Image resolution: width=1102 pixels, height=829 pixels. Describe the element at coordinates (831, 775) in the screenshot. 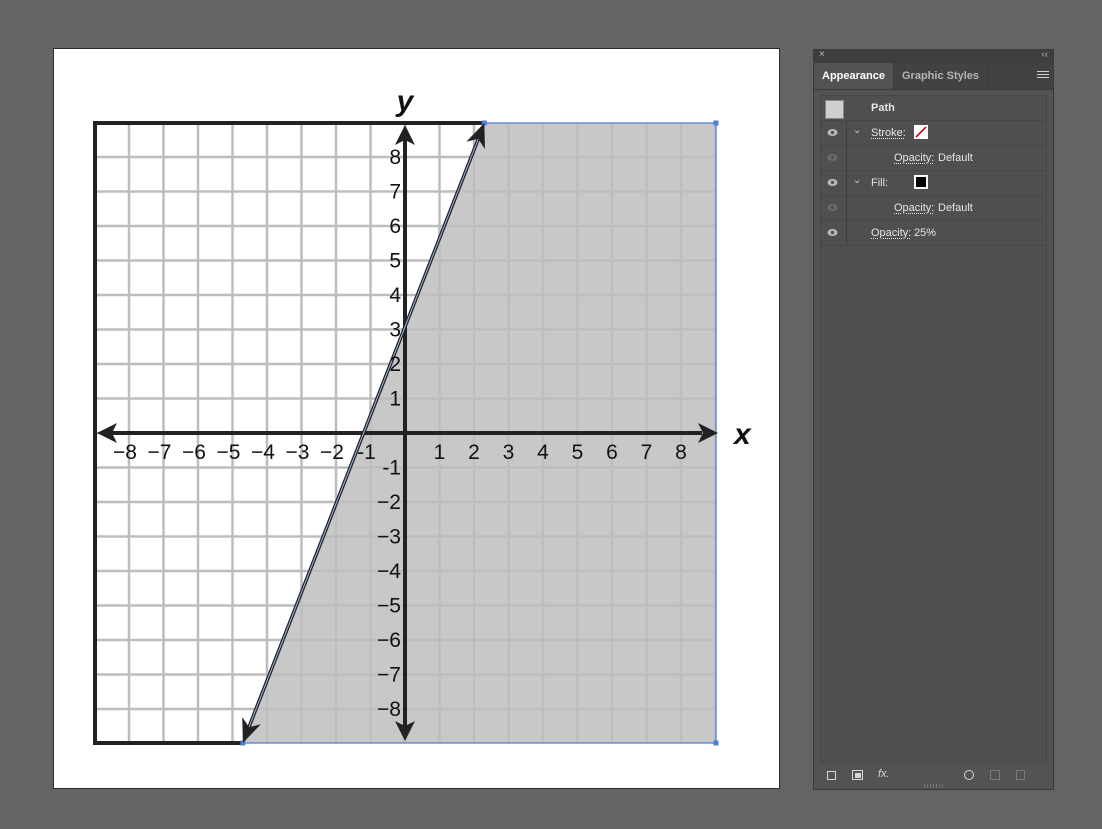

I see `add-new-stroke-icon` at that location.